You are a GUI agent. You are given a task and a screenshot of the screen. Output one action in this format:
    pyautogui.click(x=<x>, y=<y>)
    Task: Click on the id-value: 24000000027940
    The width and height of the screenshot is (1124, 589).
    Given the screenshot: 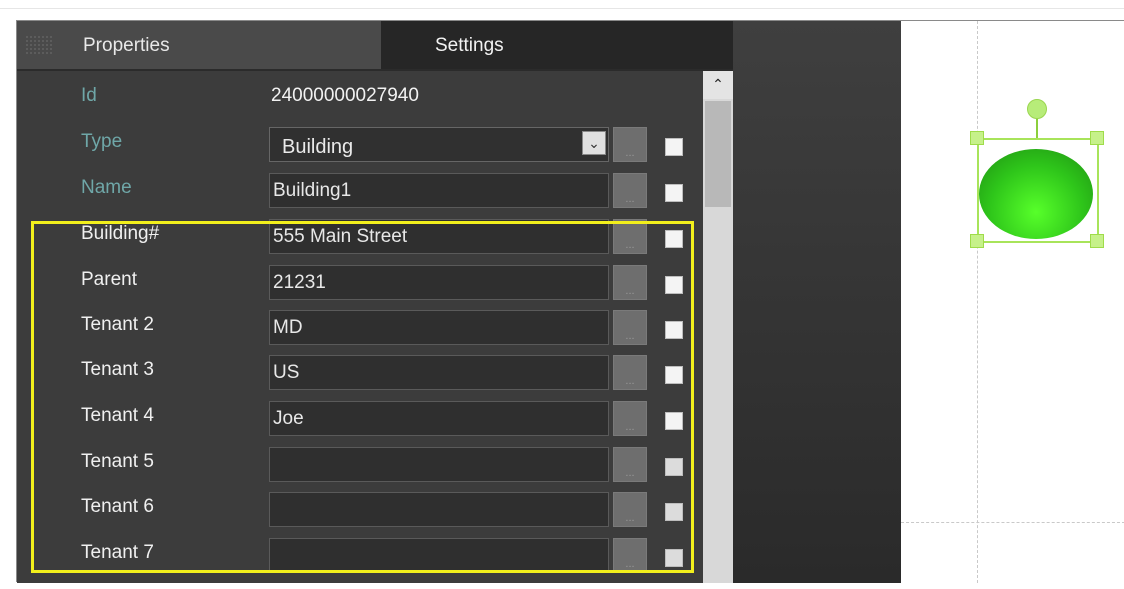 What is the action you would take?
    pyautogui.click(x=345, y=95)
    